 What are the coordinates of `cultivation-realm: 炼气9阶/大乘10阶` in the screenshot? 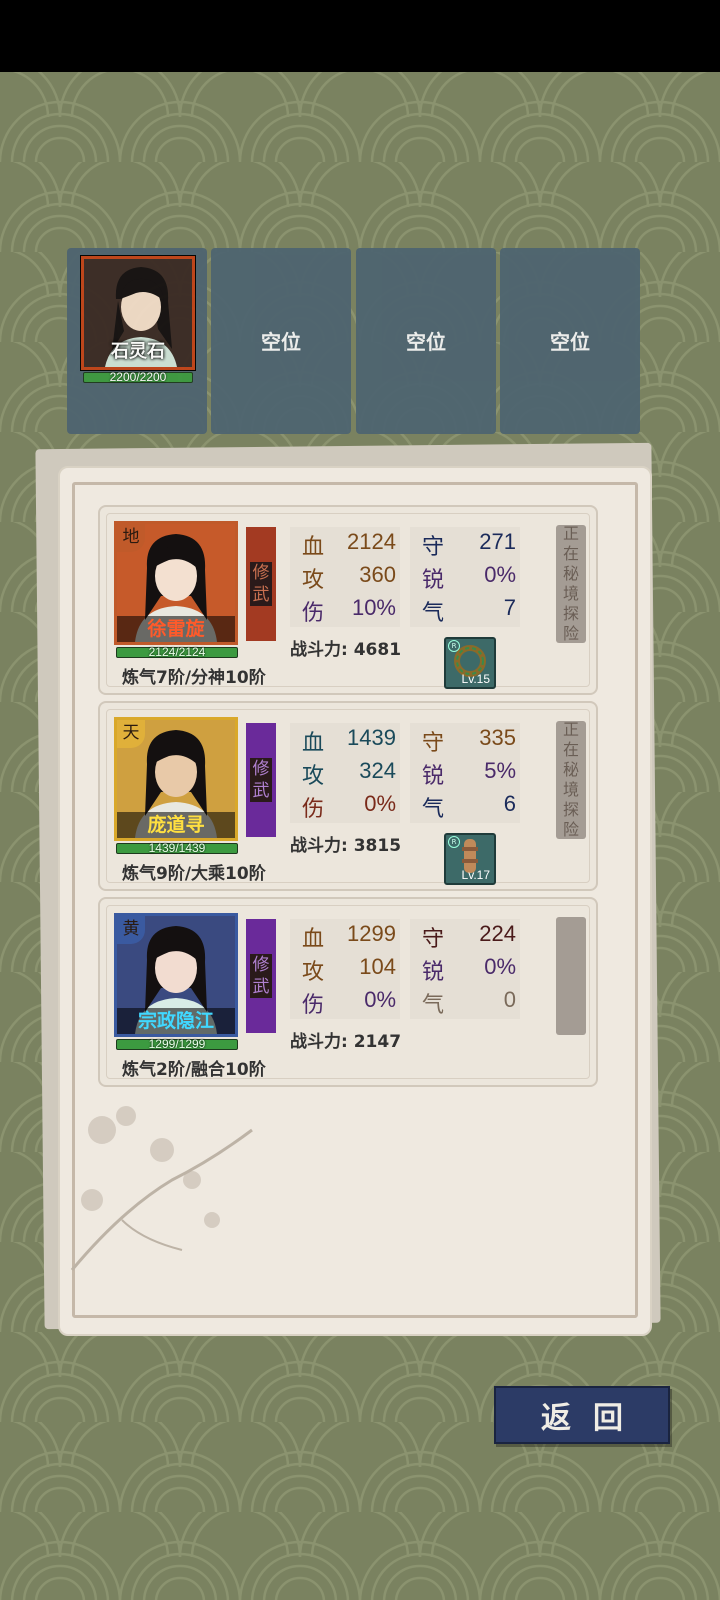 It's located at (194, 874).